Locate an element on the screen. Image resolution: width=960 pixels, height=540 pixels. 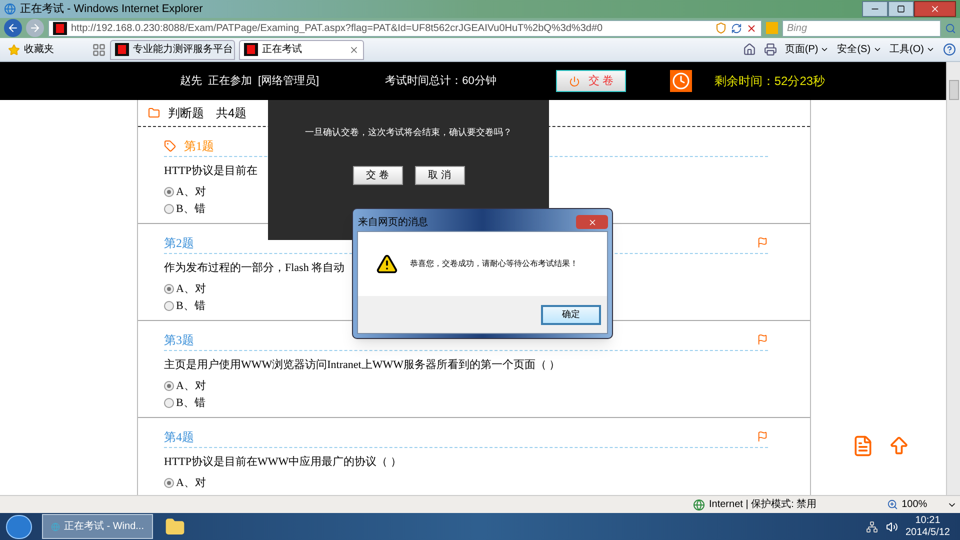
message-box-title: 来自网页的消息 is located at coordinates (393, 223).